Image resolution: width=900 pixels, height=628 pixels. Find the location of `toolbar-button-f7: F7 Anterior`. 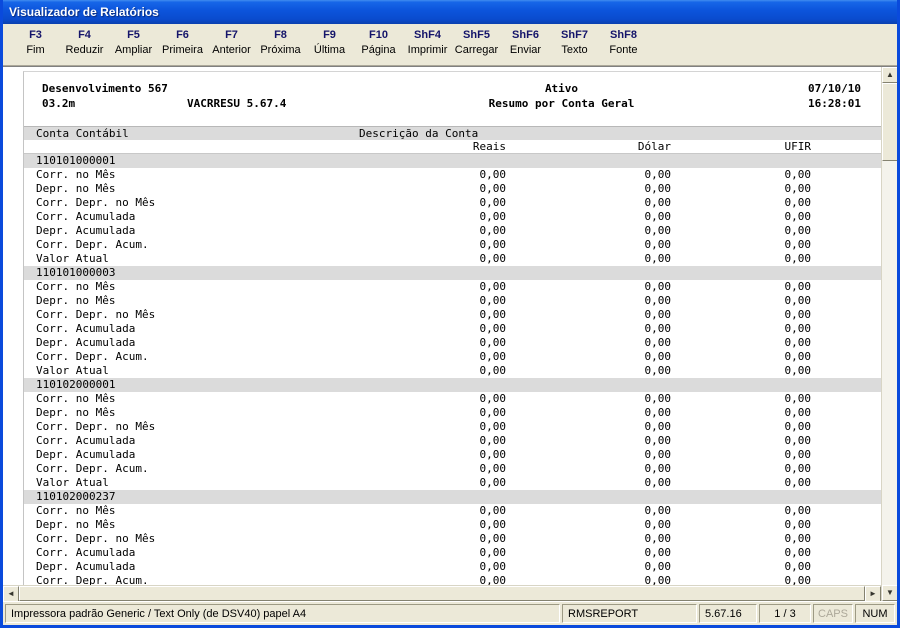

toolbar-button-f7: F7 Anterior is located at coordinates (231, 43).